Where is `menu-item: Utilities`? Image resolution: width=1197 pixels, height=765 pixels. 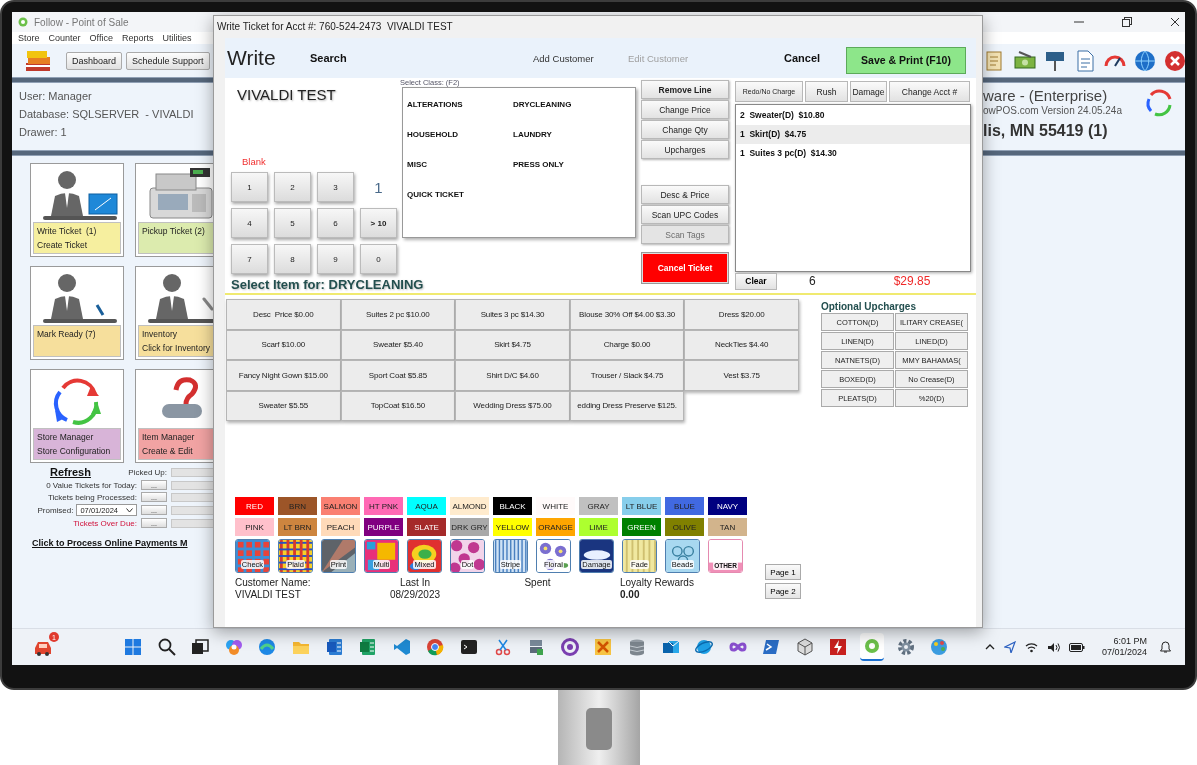
menu-item: Utilities is located at coordinates (177, 38).